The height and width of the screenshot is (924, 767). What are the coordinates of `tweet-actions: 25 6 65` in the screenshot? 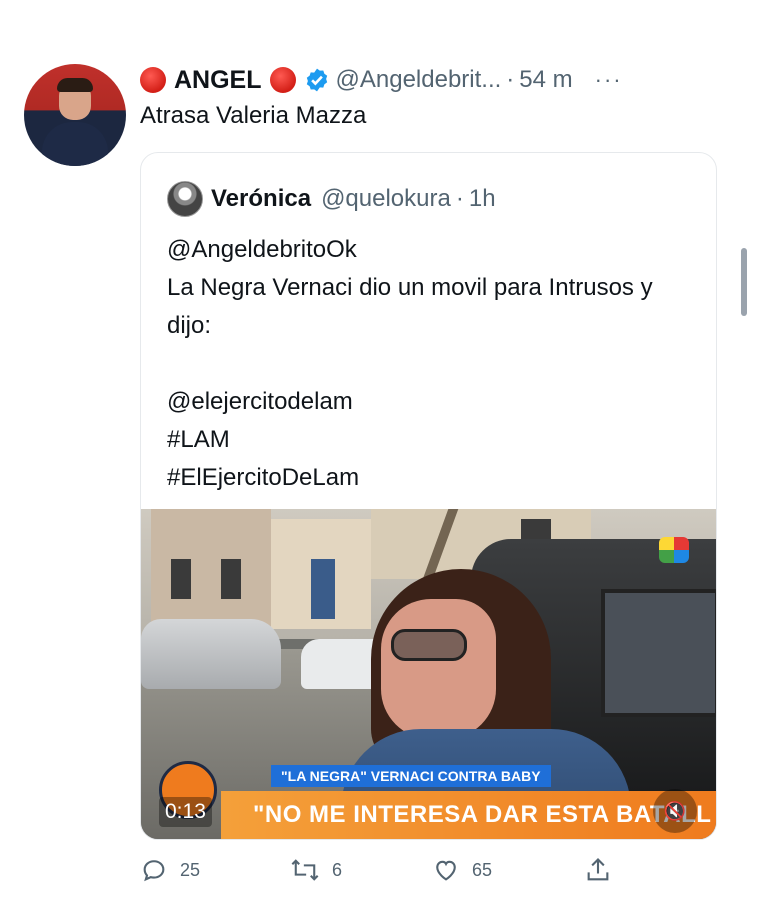 It's located at (382, 870).